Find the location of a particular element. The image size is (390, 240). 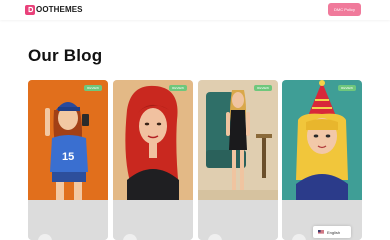

site-logo: OOTHEMES is located at coordinates (54, 9).